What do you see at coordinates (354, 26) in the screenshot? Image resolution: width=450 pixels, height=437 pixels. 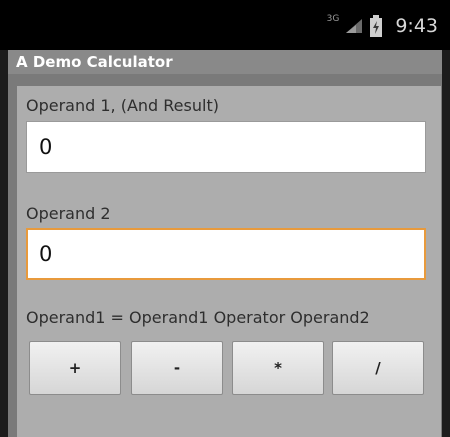 I see `signal-icon` at bounding box center [354, 26].